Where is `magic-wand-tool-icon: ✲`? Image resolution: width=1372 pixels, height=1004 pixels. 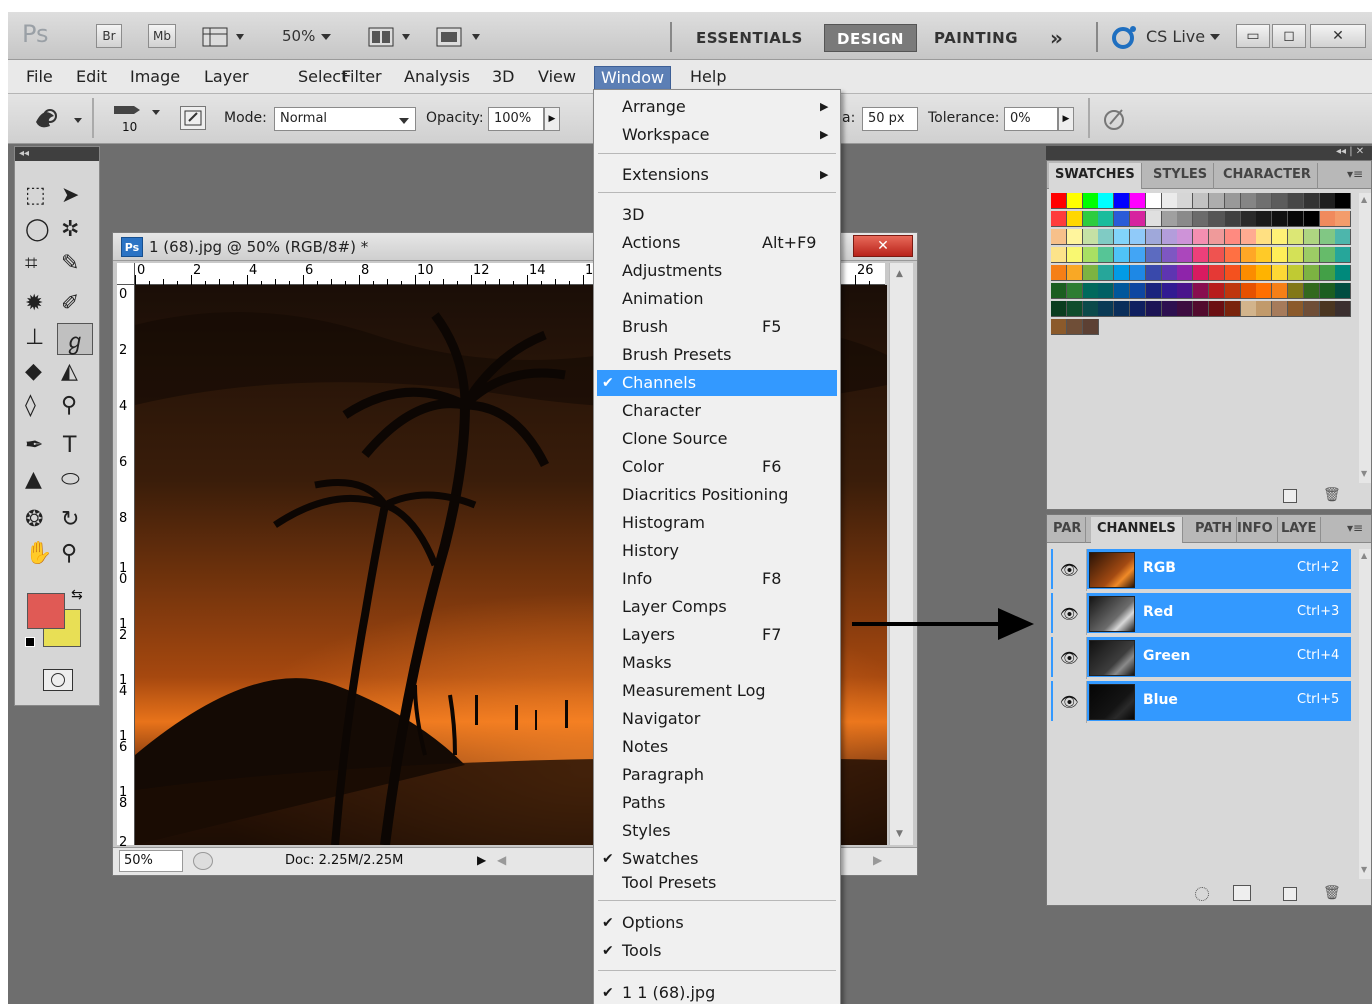 magic-wand-tool-icon: ✲ is located at coordinates (70, 229).